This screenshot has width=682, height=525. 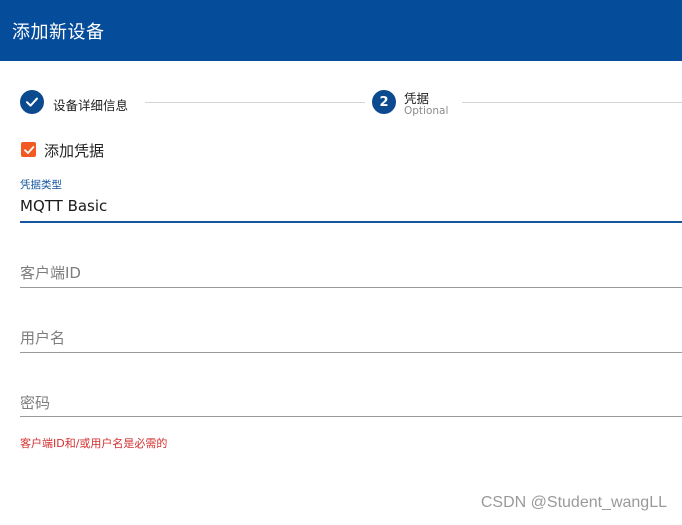 What do you see at coordinates (50, 272) in the screenshot?
I see `client-id-input: 客户端ID` at bounding box center [50, 272].